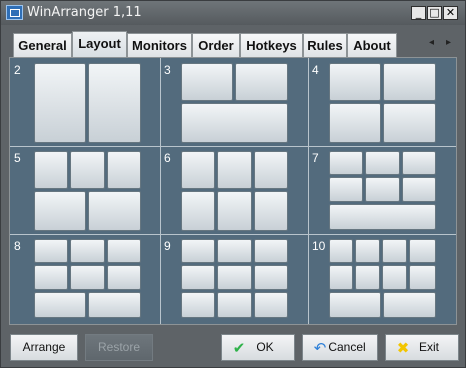 This screenshot has height=368, width=466. What do you see at coordinates (14, 12) in the screenshot?
I see `app-window-icon` at bounding box center [14, 12].